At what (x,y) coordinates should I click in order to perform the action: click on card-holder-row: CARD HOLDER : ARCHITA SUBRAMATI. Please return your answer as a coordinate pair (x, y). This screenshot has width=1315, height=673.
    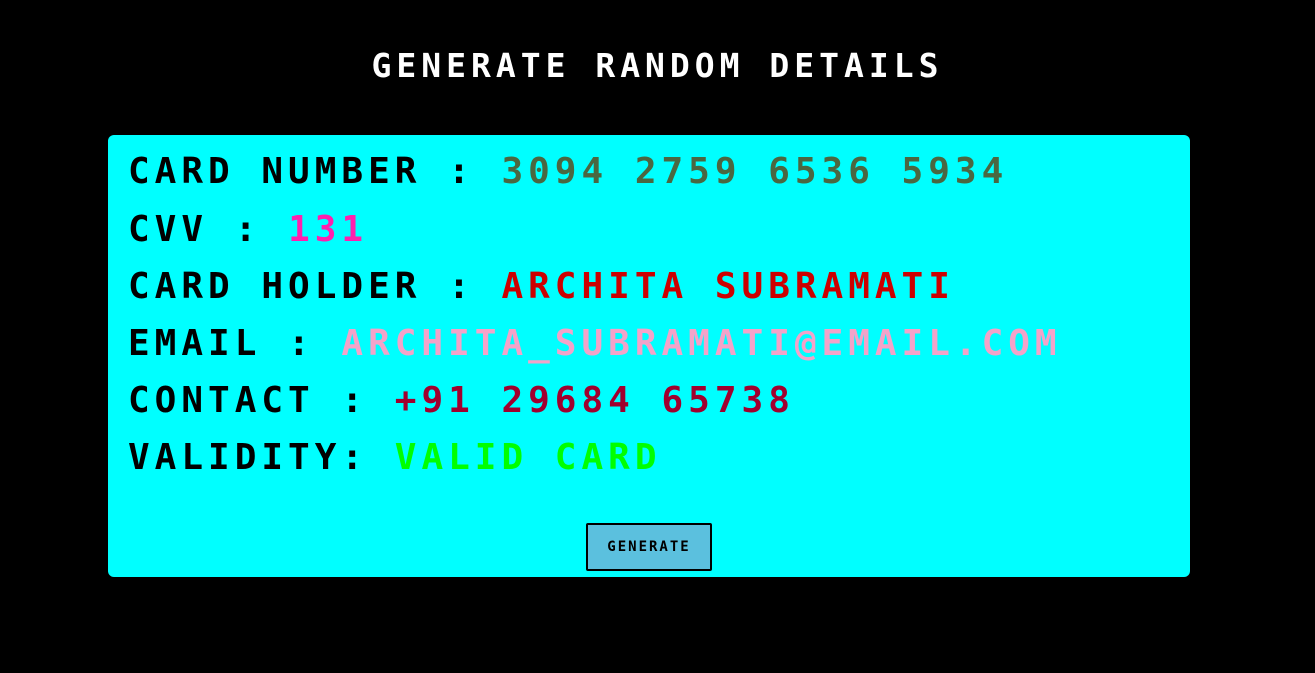
    Looking at the image, I should click on (541, 287).